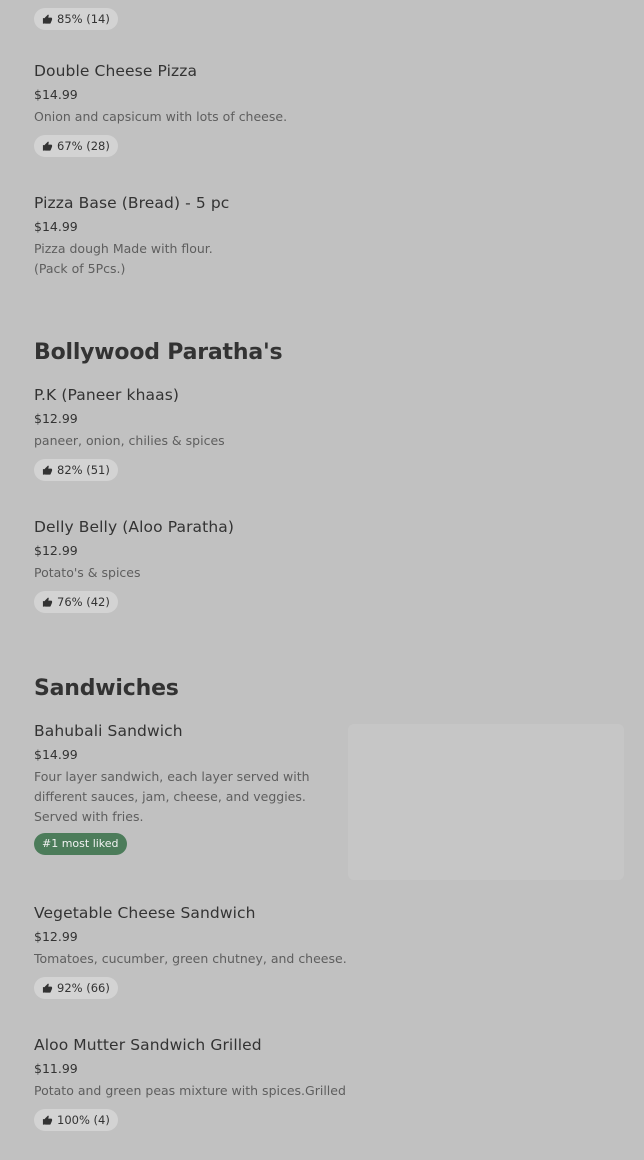  I want to click on rating-text: 67% (28), so click(83, 146).